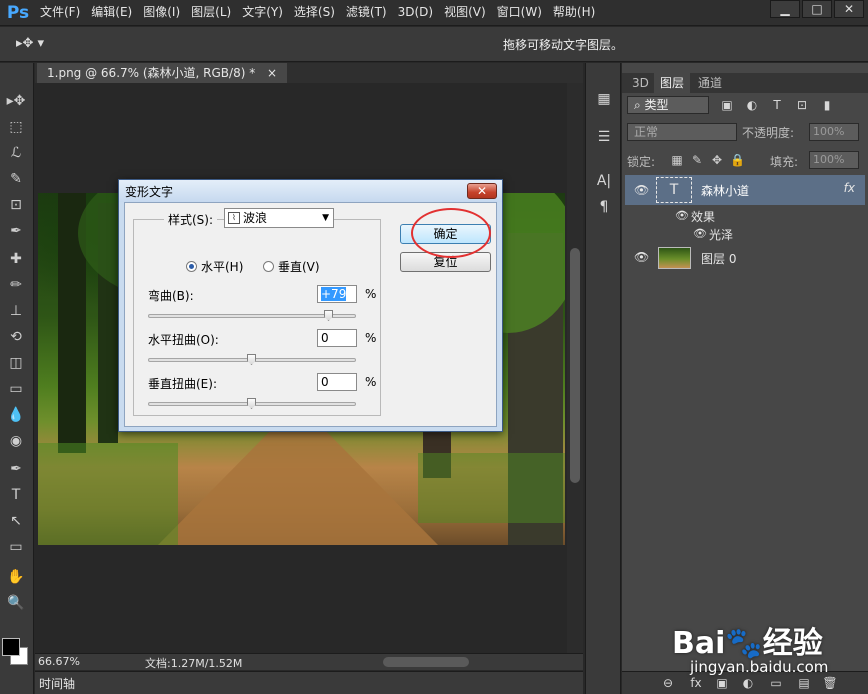 This screenshot has height=694, width=868. What do you see at coordinates (802, 105) in the screenshot?
I see `filter-shape-icon: ⊡` at bounding box center [802, 105].